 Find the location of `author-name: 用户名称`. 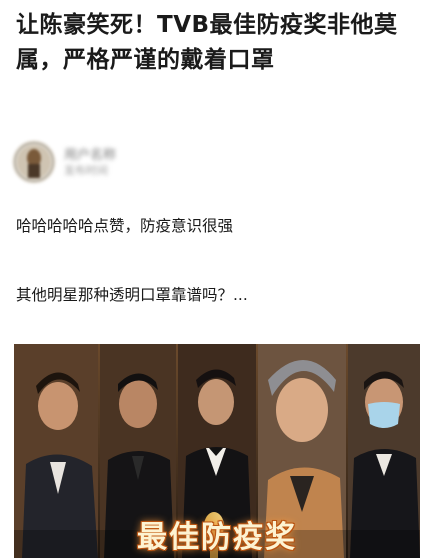

author-name: 用户名称 is located at coordinates (90, 153).